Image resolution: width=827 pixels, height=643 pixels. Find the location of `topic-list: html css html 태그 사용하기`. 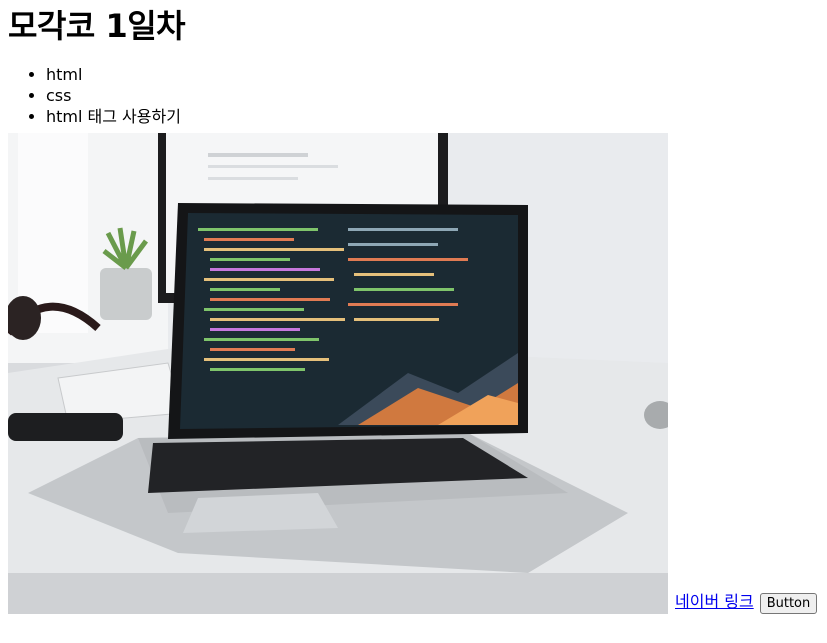

topic-list: html css html 태그 사용하기 is located at coordinates (413, 95).